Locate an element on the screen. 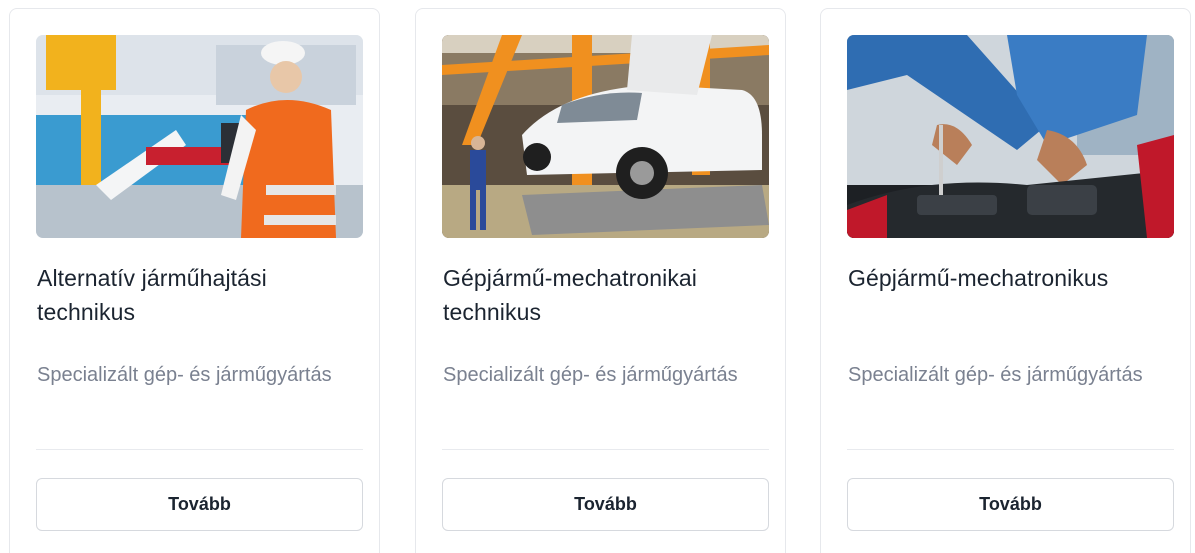 The image size is (1195, 553). card-image-car-assembly is located at coordinates (605, 136).